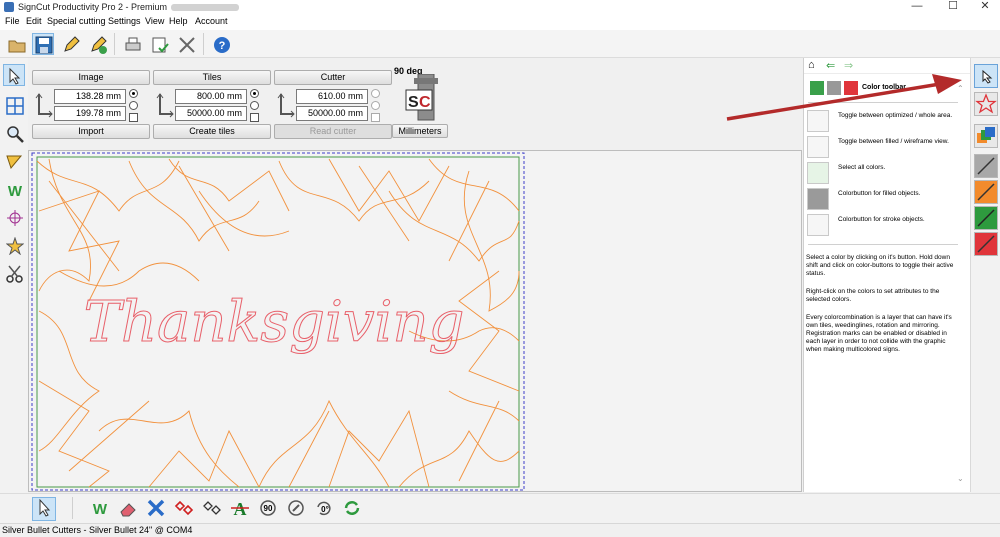 This screenshot has width=1000, height=537. Describe the element at coordinates (500, 44) in the screenshot. I see `main-toolbar: ?` at that location.